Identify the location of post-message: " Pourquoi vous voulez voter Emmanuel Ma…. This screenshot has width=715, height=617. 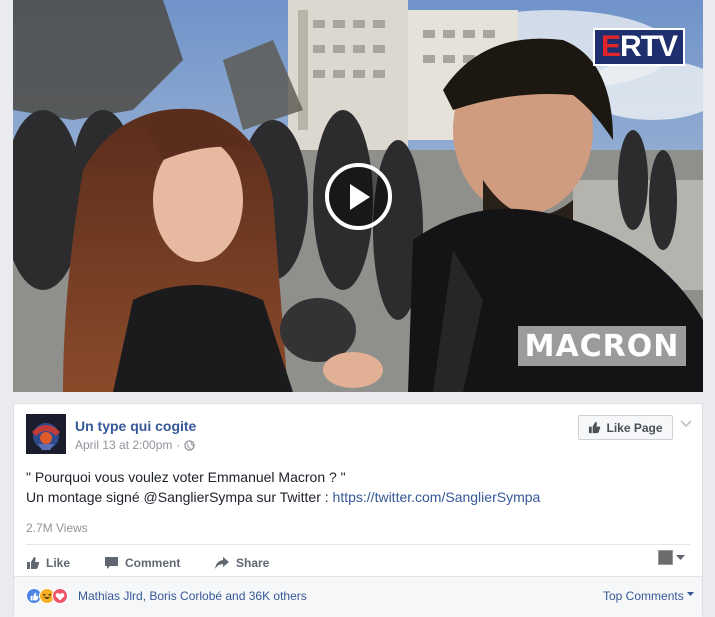
(356, 487).